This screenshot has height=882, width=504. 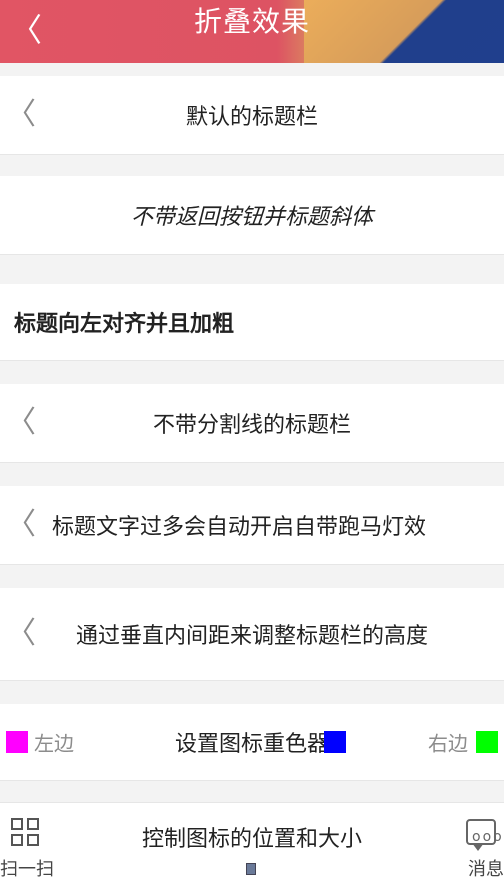 I want to click on titlebar-italic: 不带返回按钮并标题斜体, so click(x=252, y=215).